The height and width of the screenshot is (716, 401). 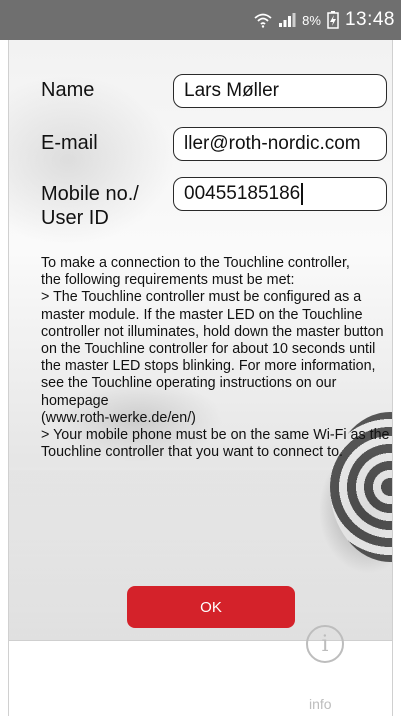 I want to click on mobile-field: 00455185186, so click(x=280, y=194).